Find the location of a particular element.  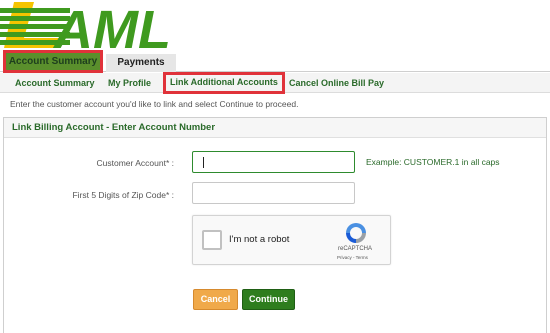

cancel-button: Cancel is located at coordinates (215, 299).